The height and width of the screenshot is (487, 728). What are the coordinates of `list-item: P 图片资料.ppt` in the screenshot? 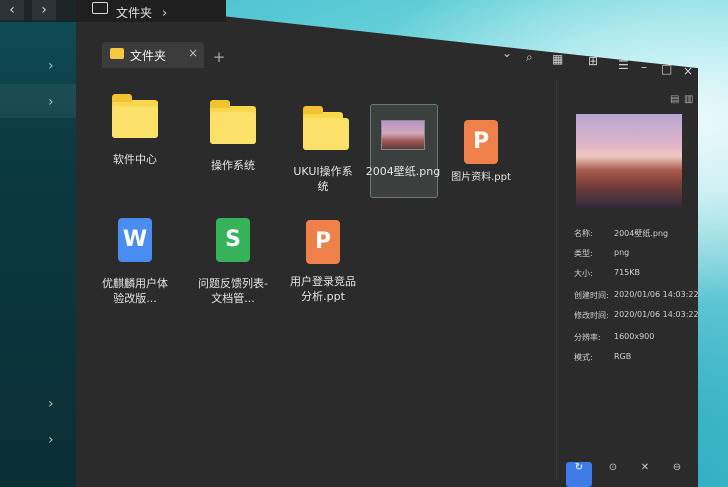 It's located at (481, 152).